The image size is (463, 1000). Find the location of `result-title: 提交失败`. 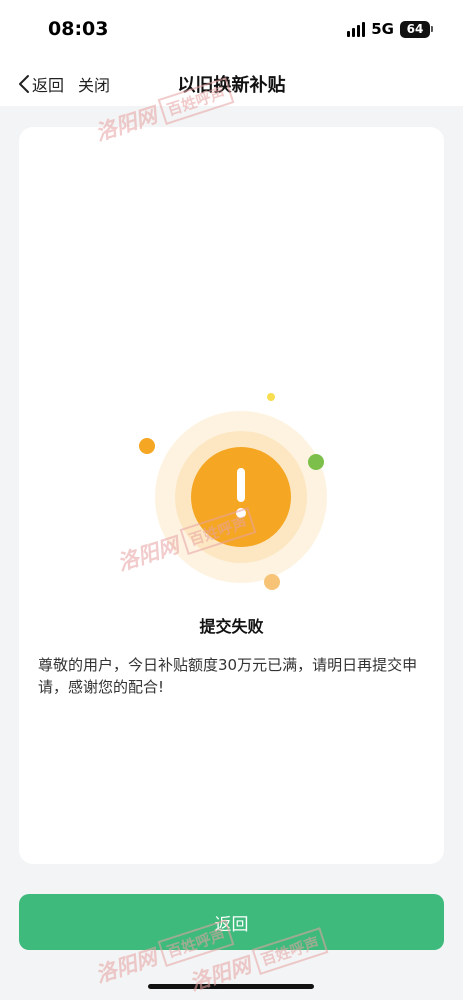

result-title: 提交失败 is located at coordinates (231, 626).